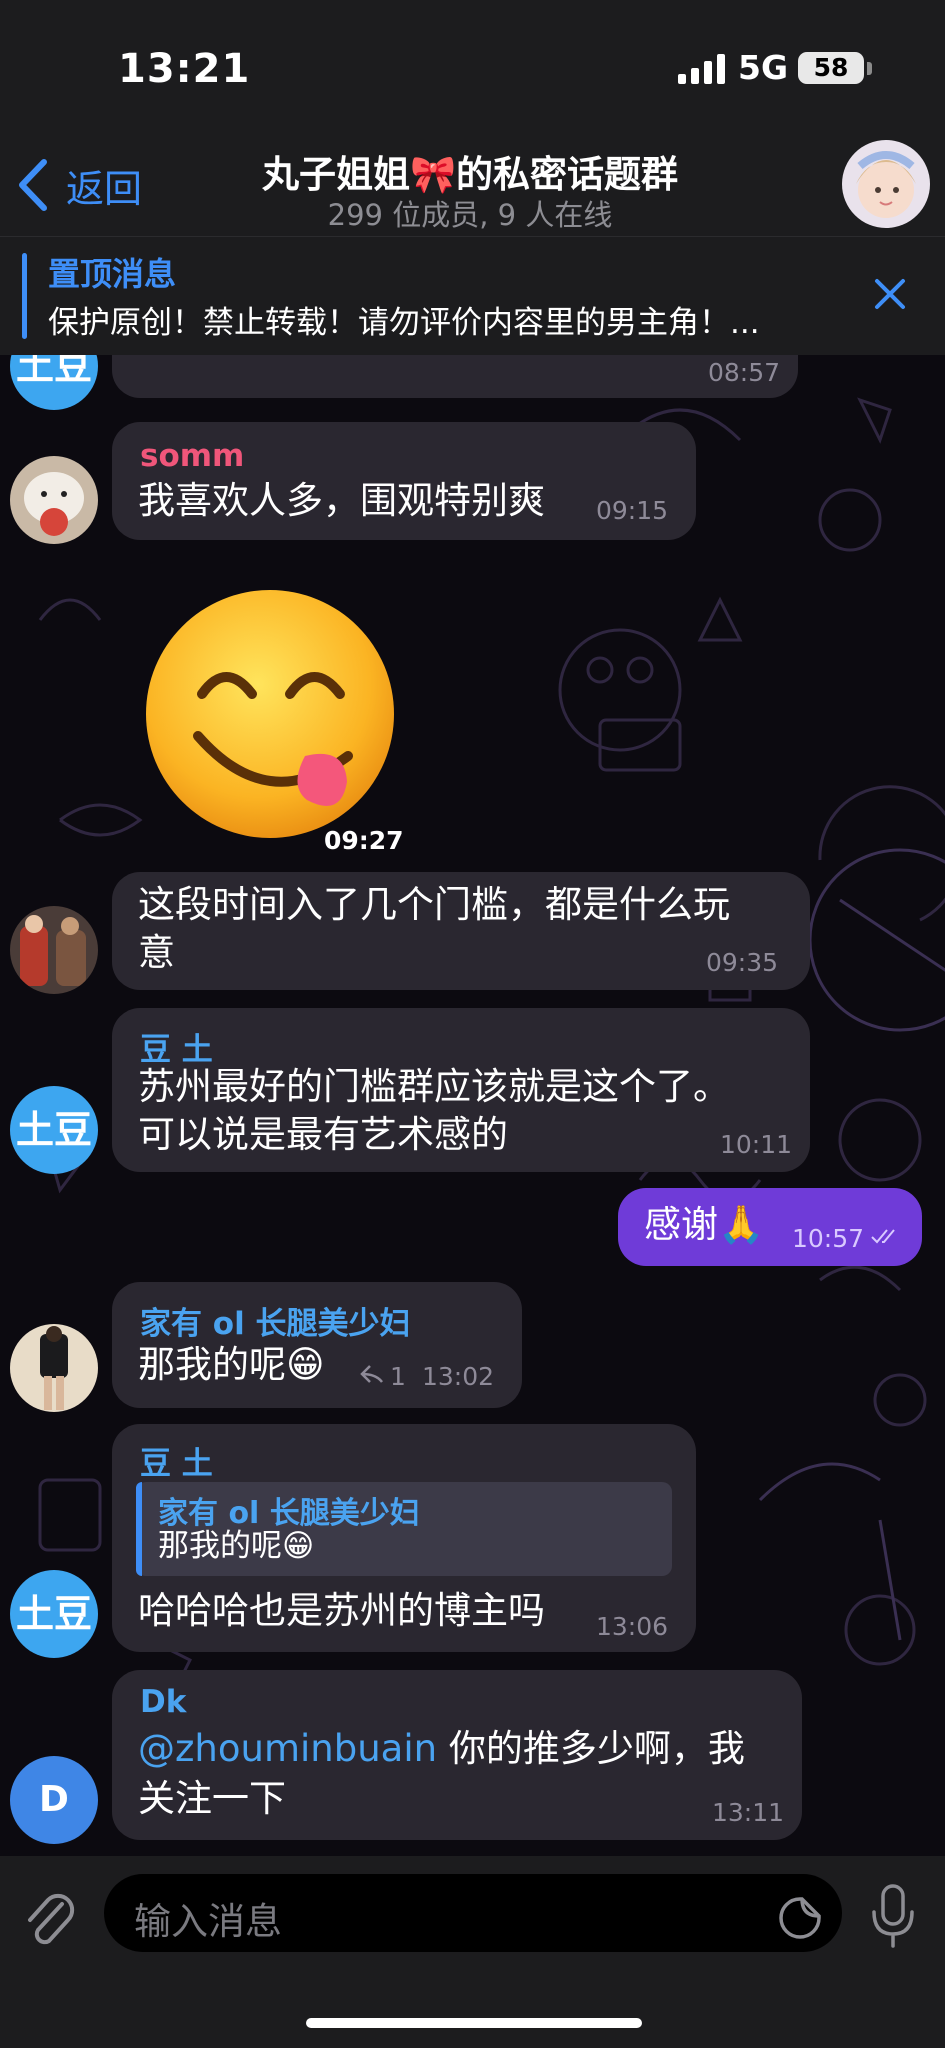 This screenshot has width=945, height=2048. What do you see at coordinates (886, 184) in the screenshot?
I see `group-avatar` at bounding box center [886, 184].